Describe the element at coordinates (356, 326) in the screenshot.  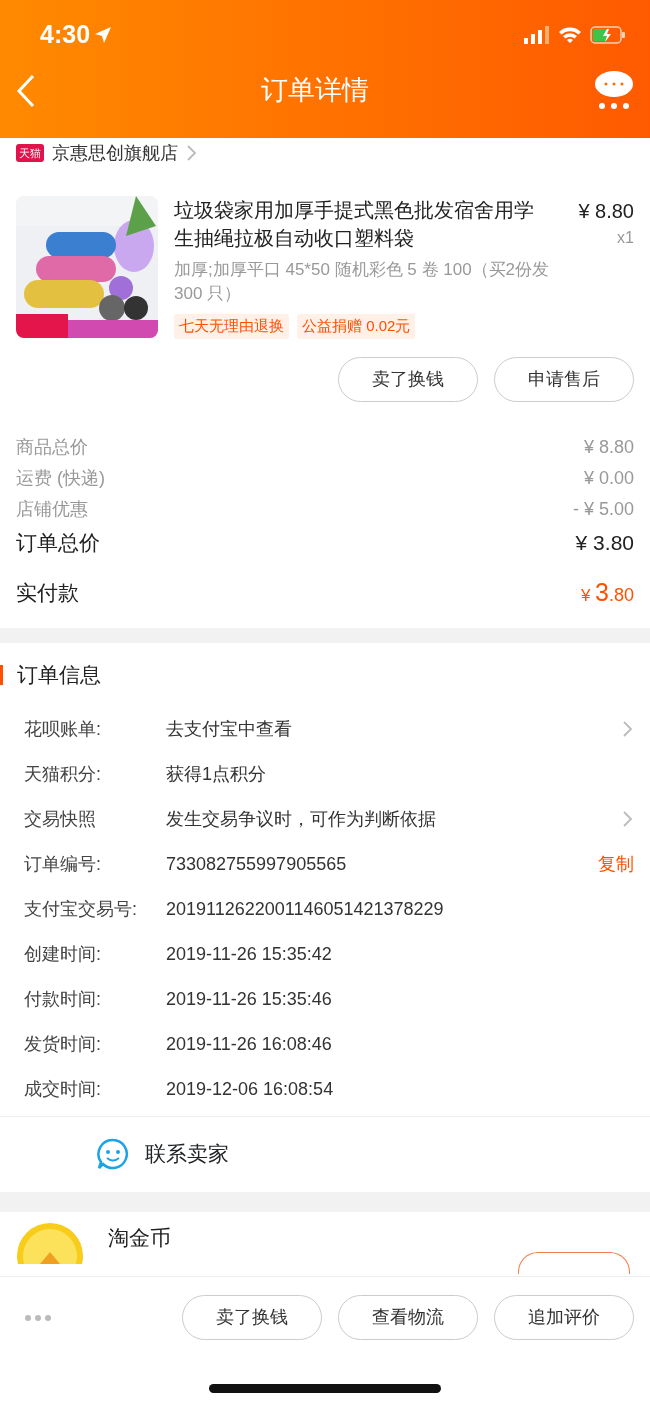
I see `service-tag: 公益捐赠 0.02元` at that location.